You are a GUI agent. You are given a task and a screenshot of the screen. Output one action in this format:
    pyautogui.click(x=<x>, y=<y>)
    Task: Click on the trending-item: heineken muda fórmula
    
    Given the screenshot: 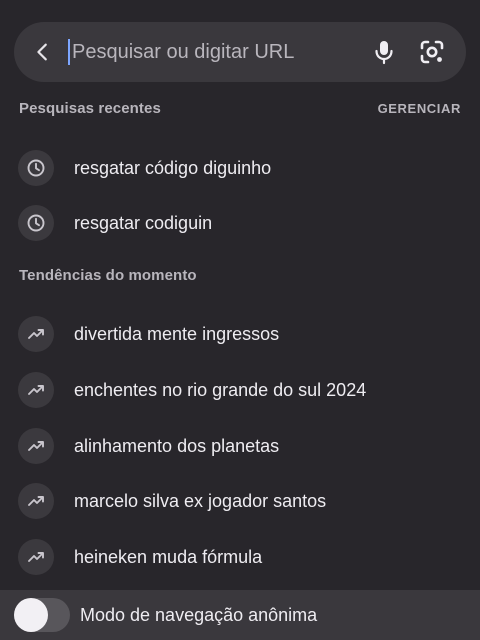 What is the action you would take?
    pyautogui.click(x=240, y=557)
    